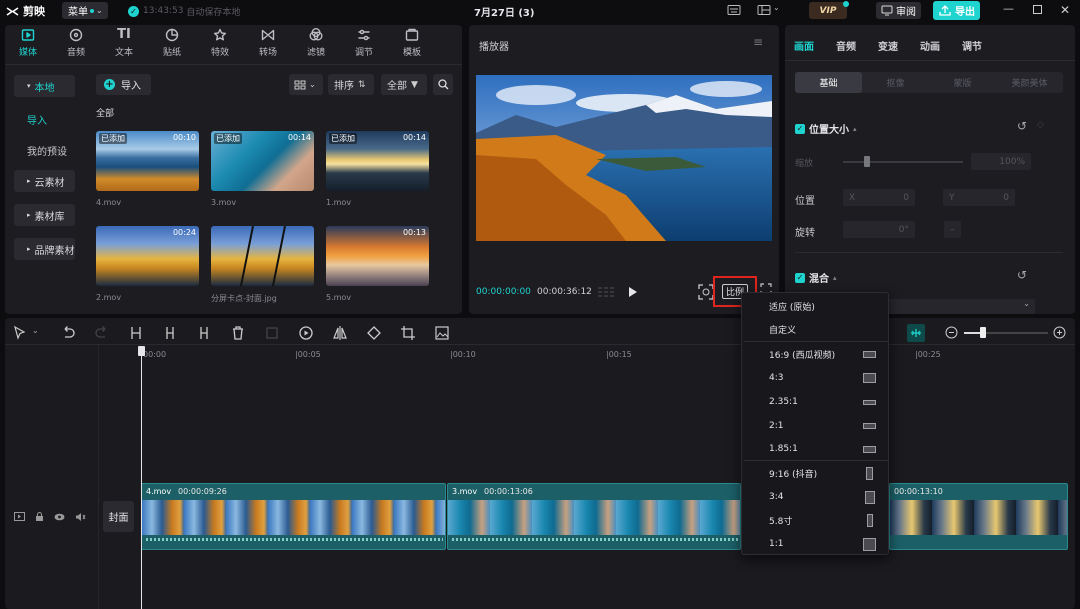  Describe the element at coordinates (952, 229) in the screenshot. I see `rotate-button: –` at that location.